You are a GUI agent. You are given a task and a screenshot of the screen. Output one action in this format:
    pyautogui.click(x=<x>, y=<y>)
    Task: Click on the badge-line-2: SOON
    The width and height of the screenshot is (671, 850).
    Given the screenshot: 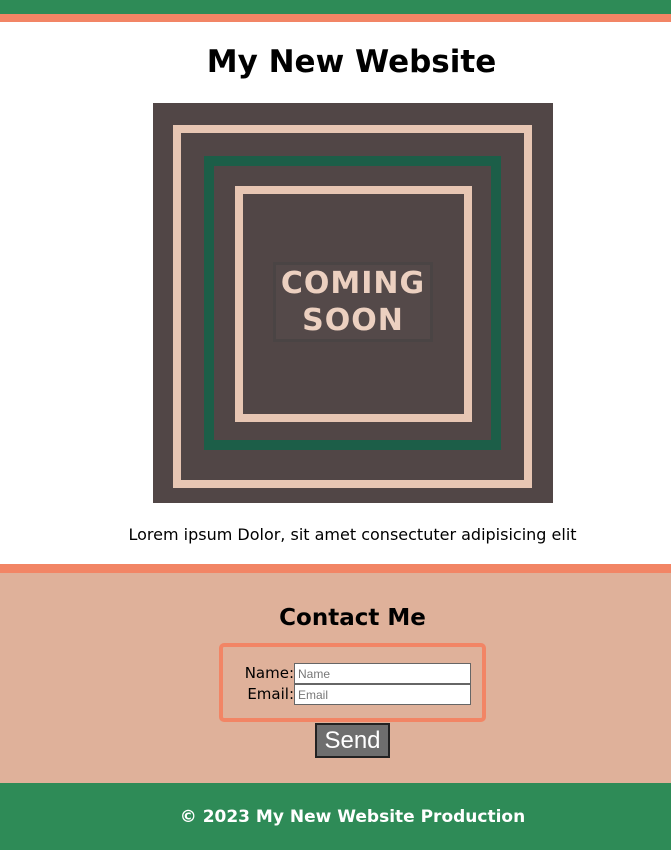 What is the action you would take?
    pyautogui.click(x=353, y=320)
    